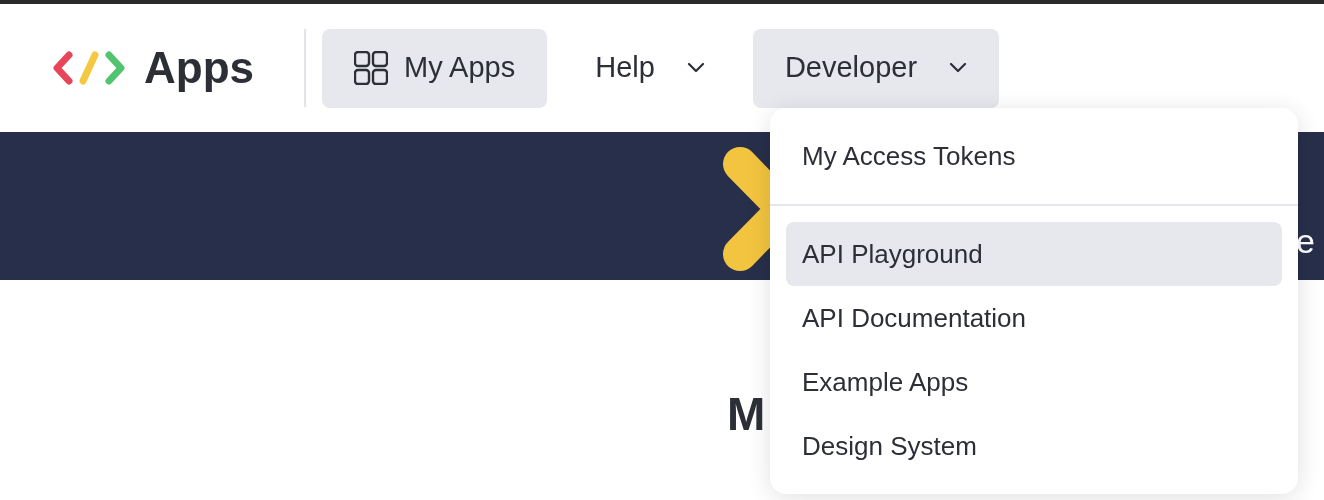 This screenshot has height=500, width=1324. I want to click on menu-item: Design System, so click(1034, 446).